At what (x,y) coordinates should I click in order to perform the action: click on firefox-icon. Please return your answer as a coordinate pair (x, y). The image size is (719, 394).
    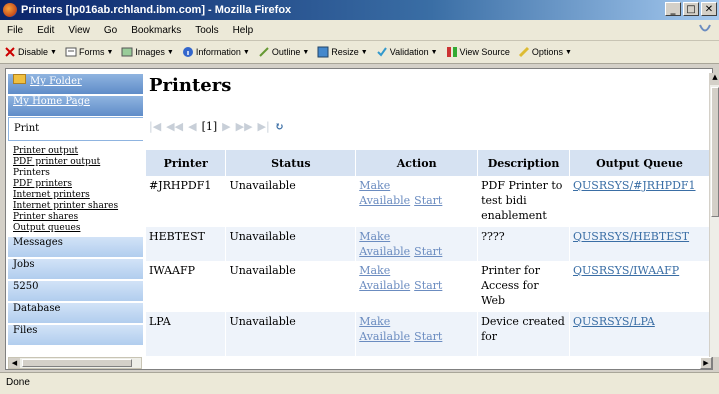
    Looking at the image, I should click on (10, 10).